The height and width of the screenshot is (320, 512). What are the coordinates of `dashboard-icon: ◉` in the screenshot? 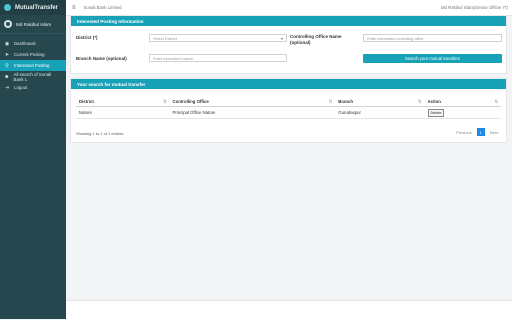 It's located at (7, 43).